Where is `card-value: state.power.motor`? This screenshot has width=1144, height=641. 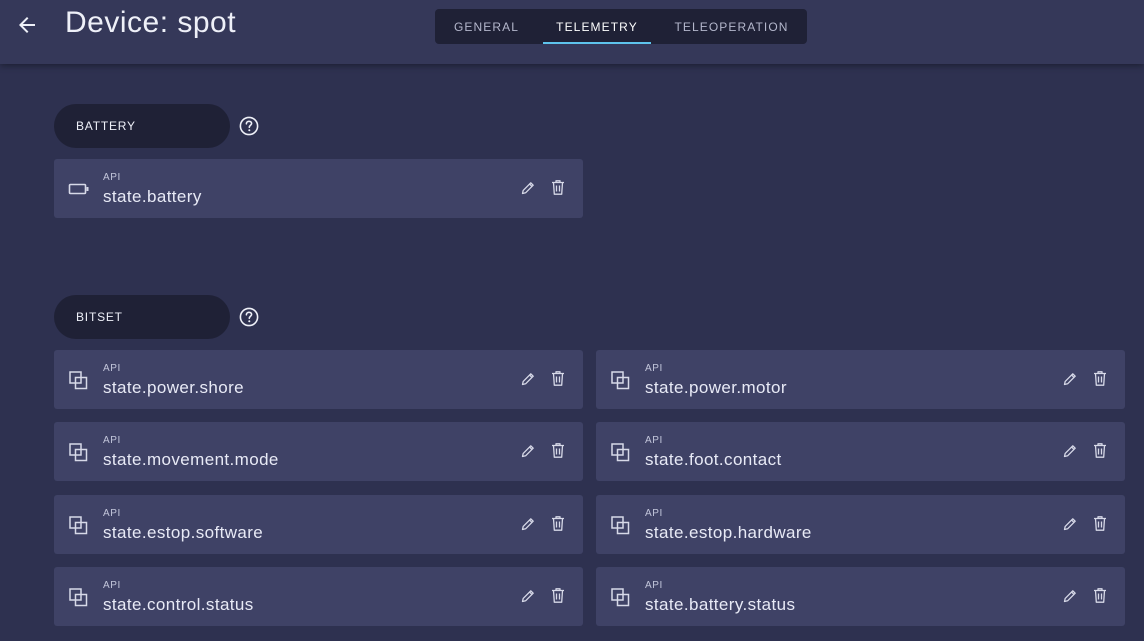
card-value: state.power.motor is located at coordinates (716, 387).